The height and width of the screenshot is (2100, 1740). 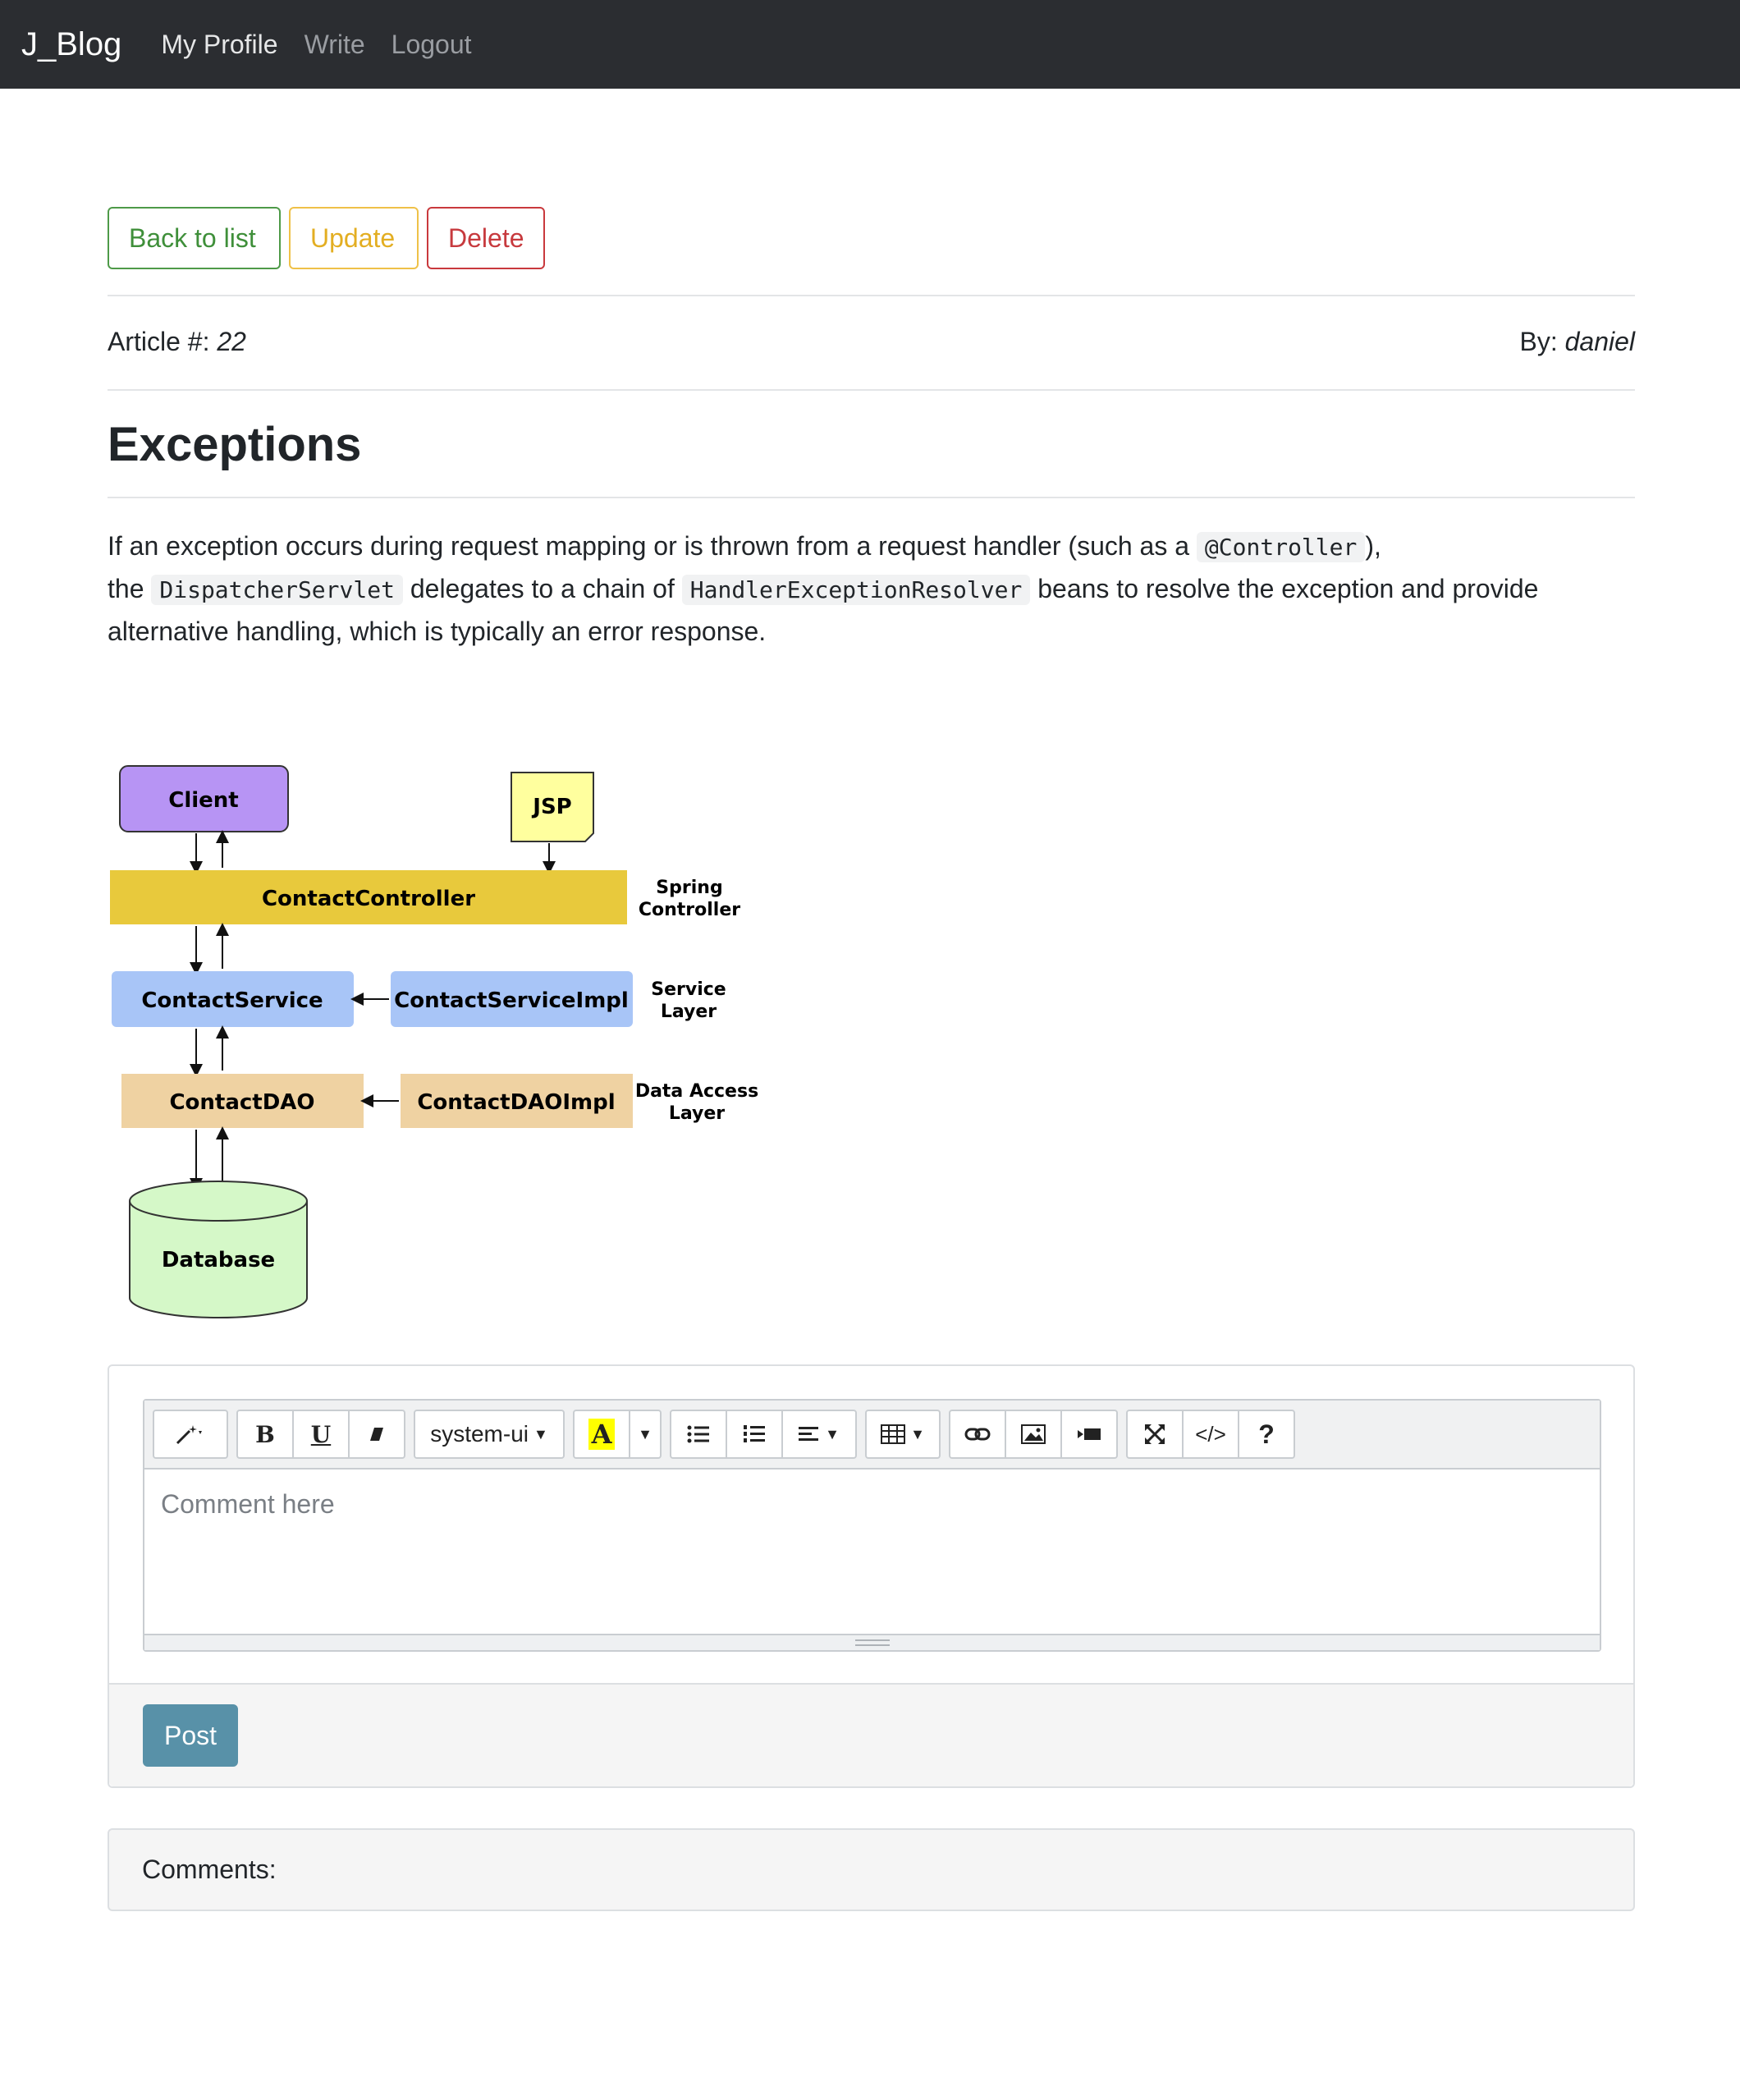 What do you see at coordinates (265, 1434) in the screenshot?
I see `bold-icon: B` at bounding box center [265, 1434].